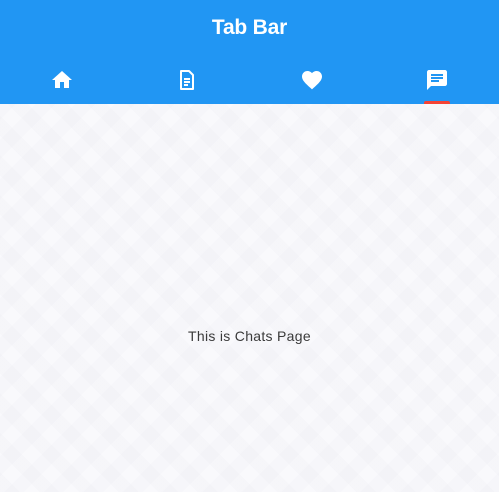 Image resolution: width=499 pixels, height=492 pixels. I want to click on chat-icon, so click(437, 80).